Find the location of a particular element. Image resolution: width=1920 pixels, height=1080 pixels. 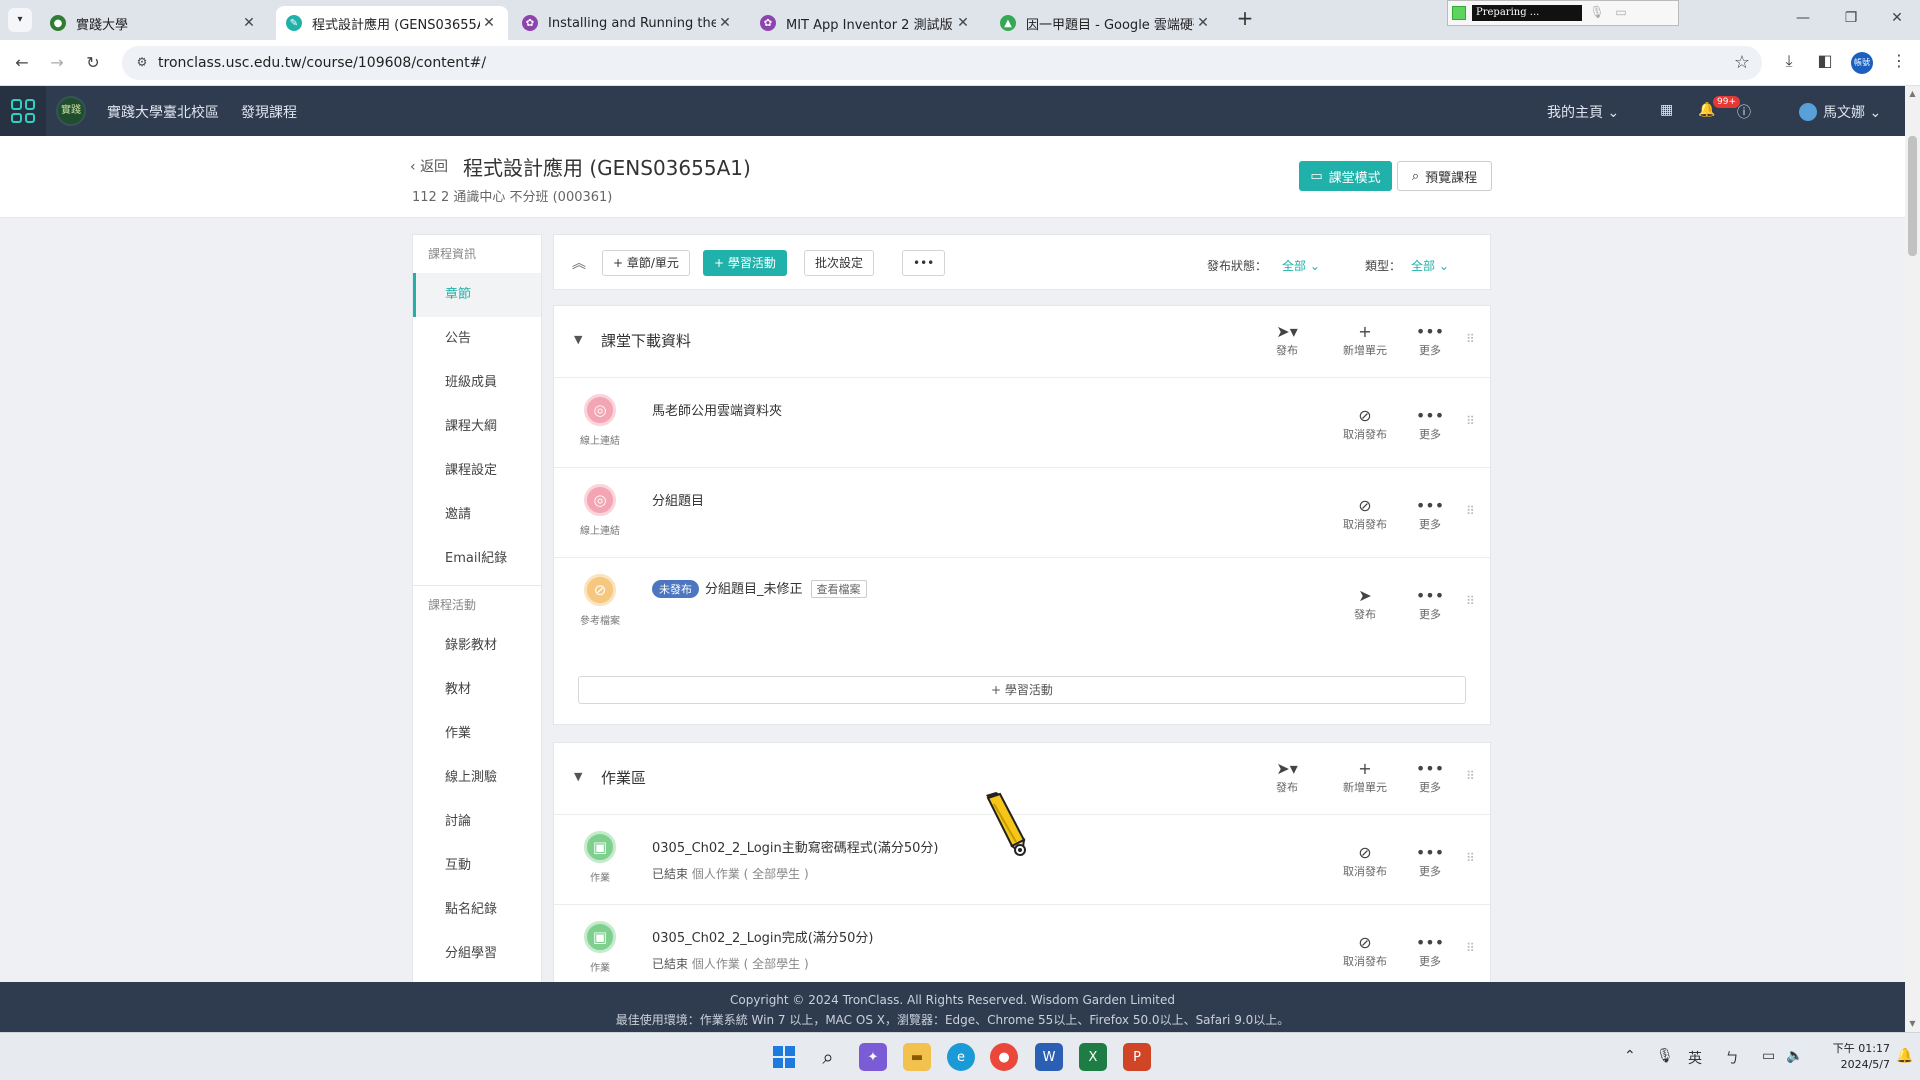

minimize-icon: — is located at coordinates (1803, 18).